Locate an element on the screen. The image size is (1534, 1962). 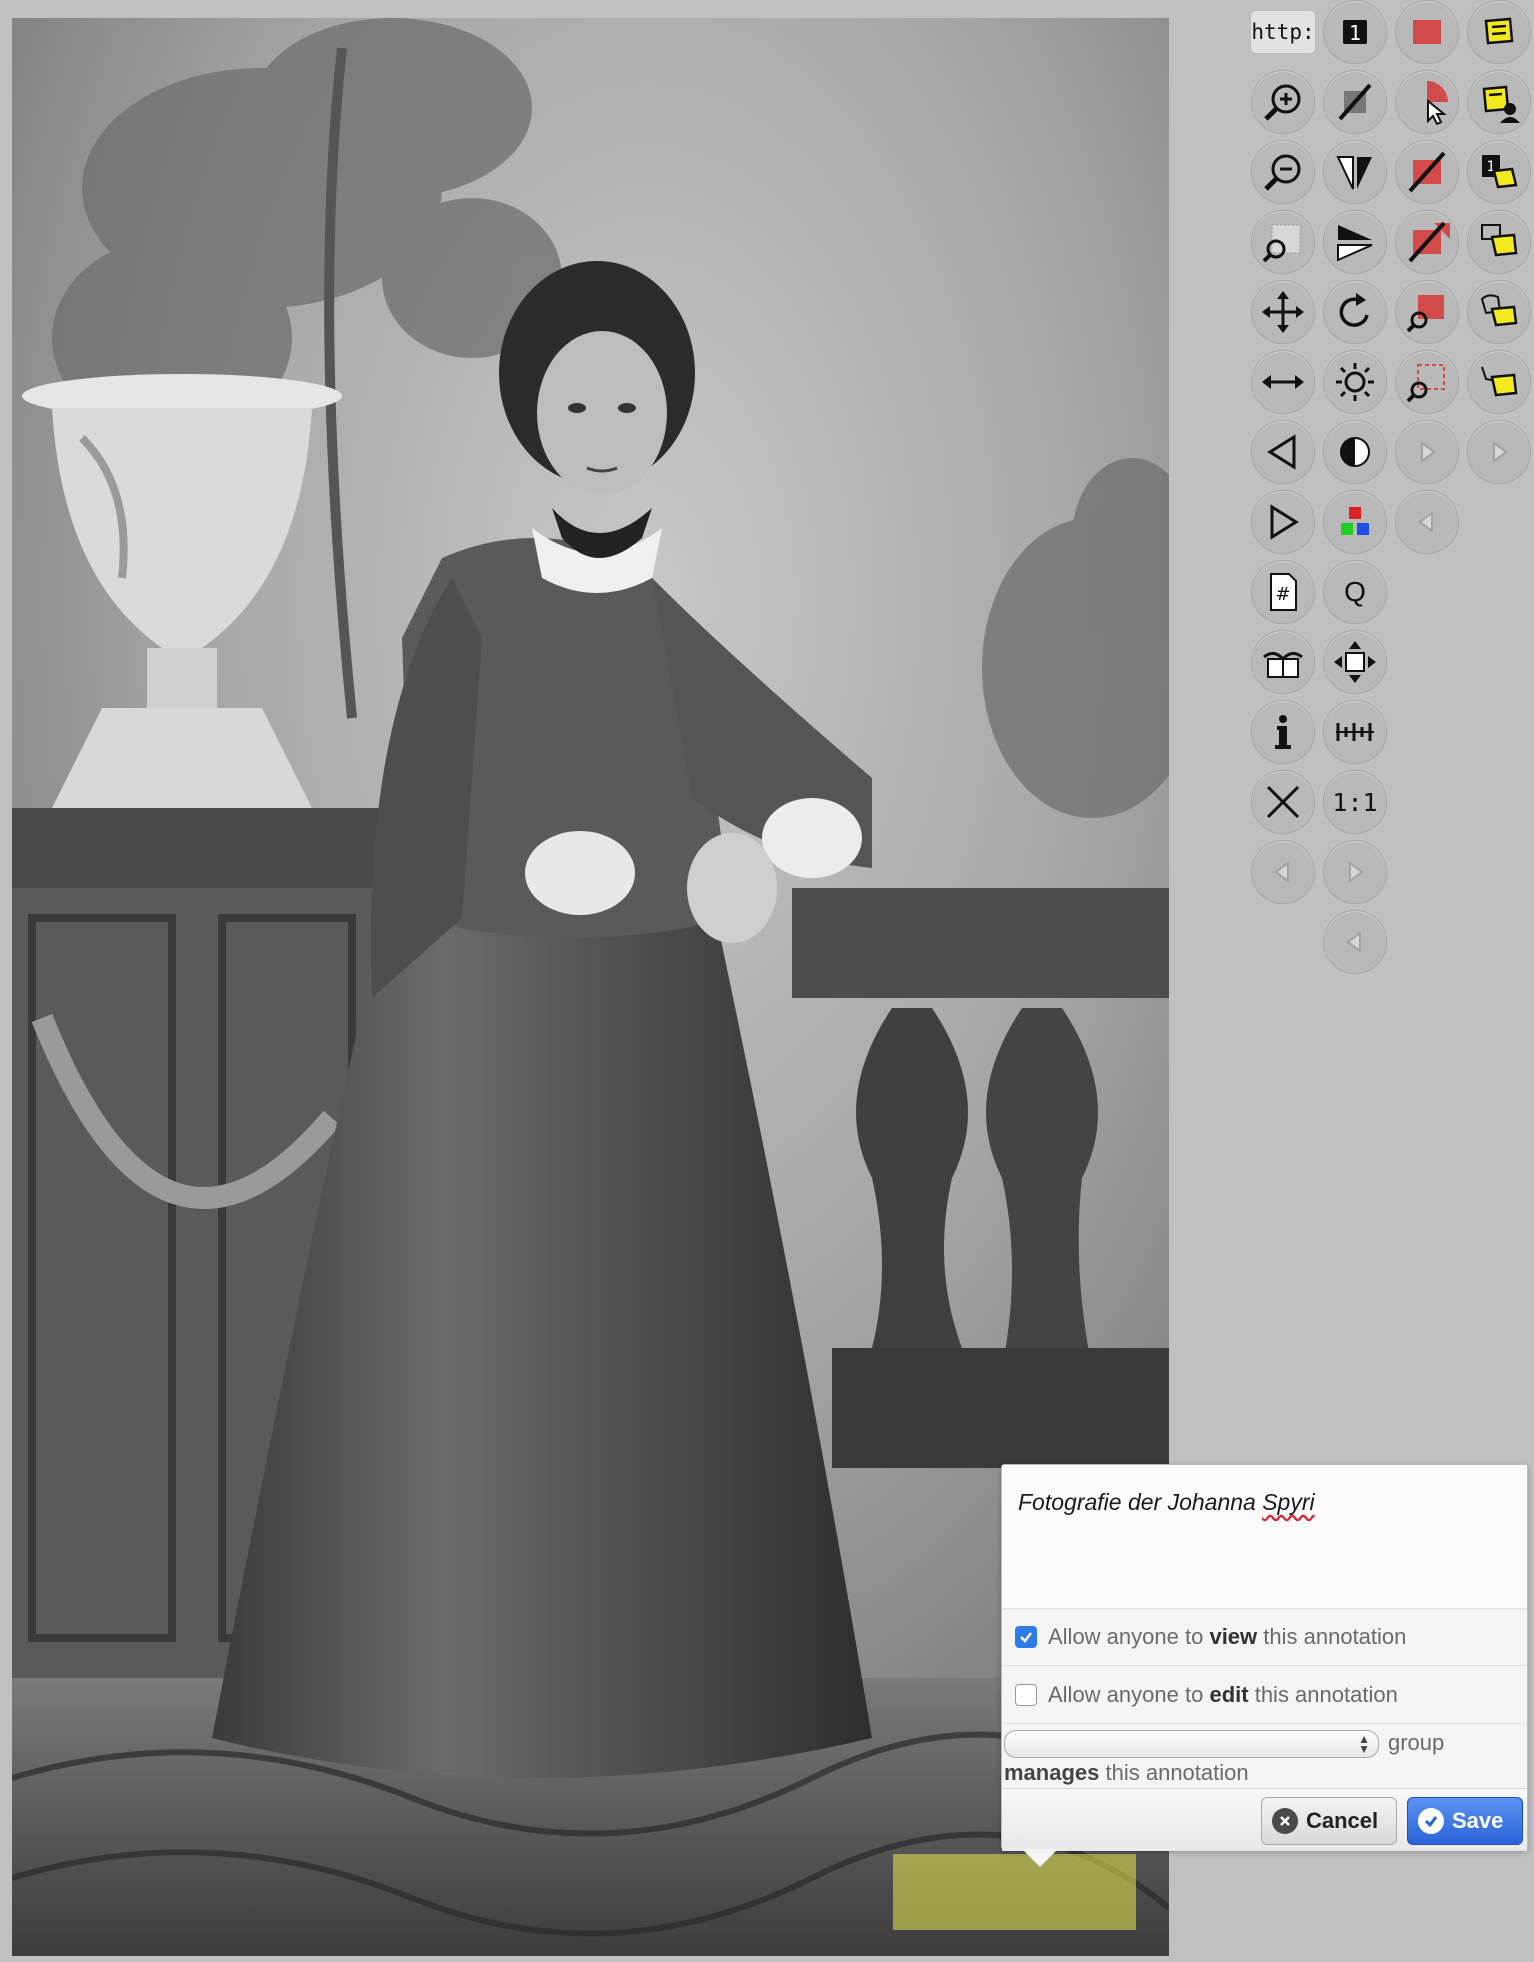
back-disabled-secondary-button is located at coordinates (1355, 942).